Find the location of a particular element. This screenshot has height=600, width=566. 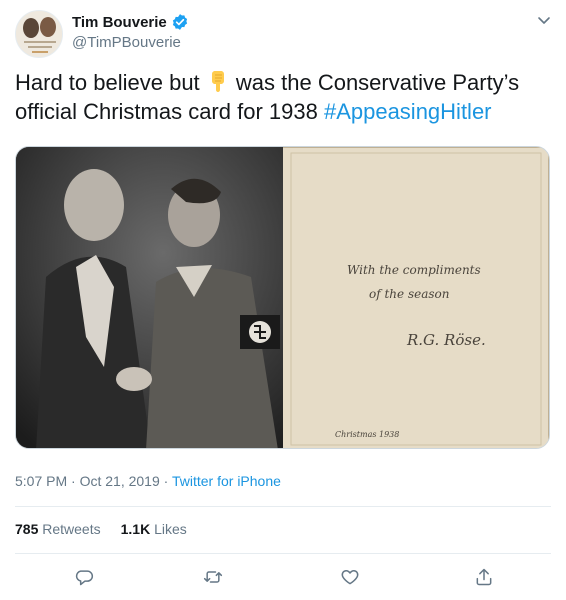

tweet-date: Oct 21, 2019 is located at coordinates (120, 481).